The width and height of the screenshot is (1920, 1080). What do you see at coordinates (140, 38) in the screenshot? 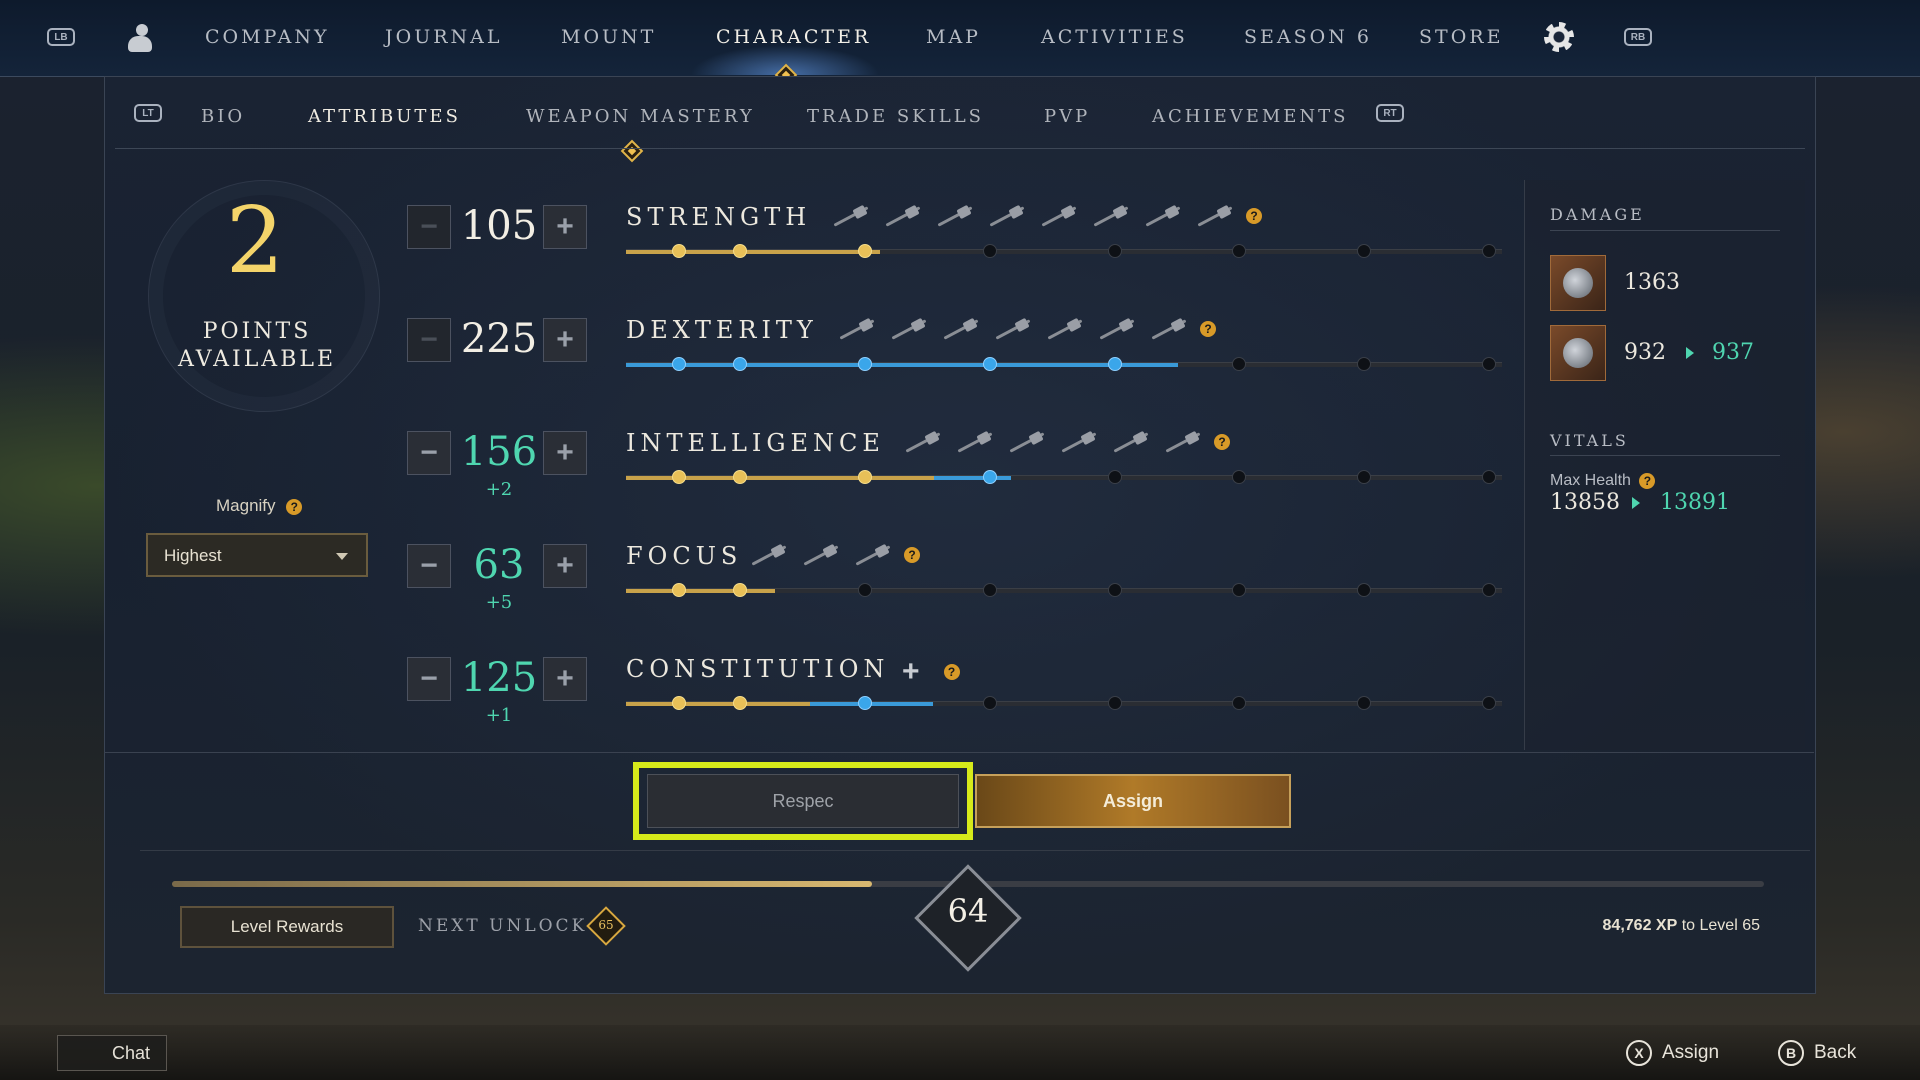
I see `social-icon` at bounding box center [140, 38].